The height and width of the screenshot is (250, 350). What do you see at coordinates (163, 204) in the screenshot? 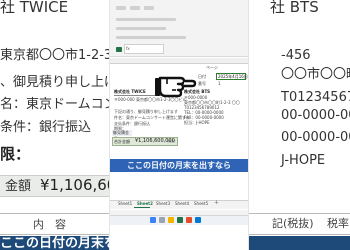
I see `tab-sheet3: Sheet3` at bounding box center [163, 204].